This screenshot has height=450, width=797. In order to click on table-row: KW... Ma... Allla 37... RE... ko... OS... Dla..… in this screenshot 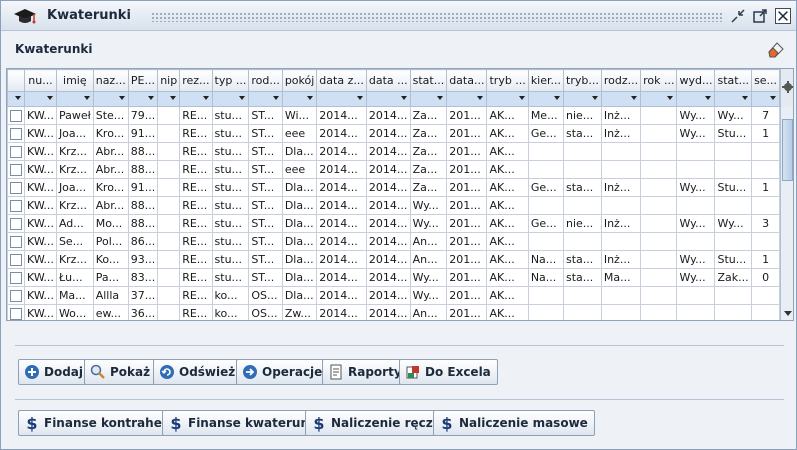, I will do `click(400, 295)`.